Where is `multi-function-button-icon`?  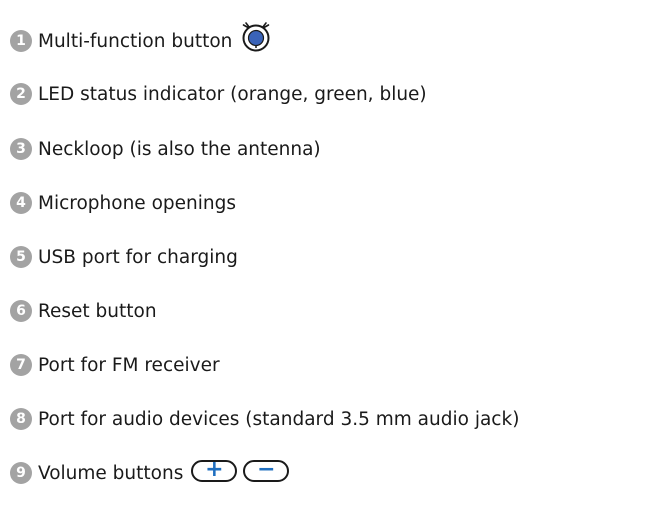
multi-function-button-icon is located at coordinates (256, 37).